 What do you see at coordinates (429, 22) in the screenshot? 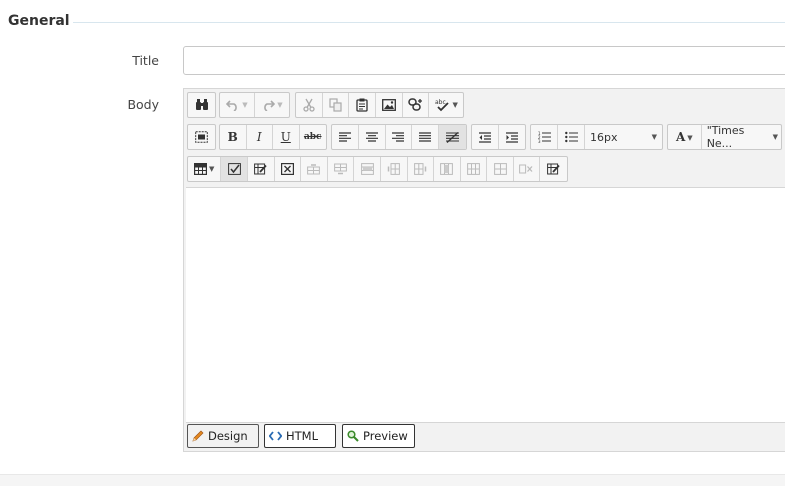
I see `section-divider` at bounding box center [429, 22].